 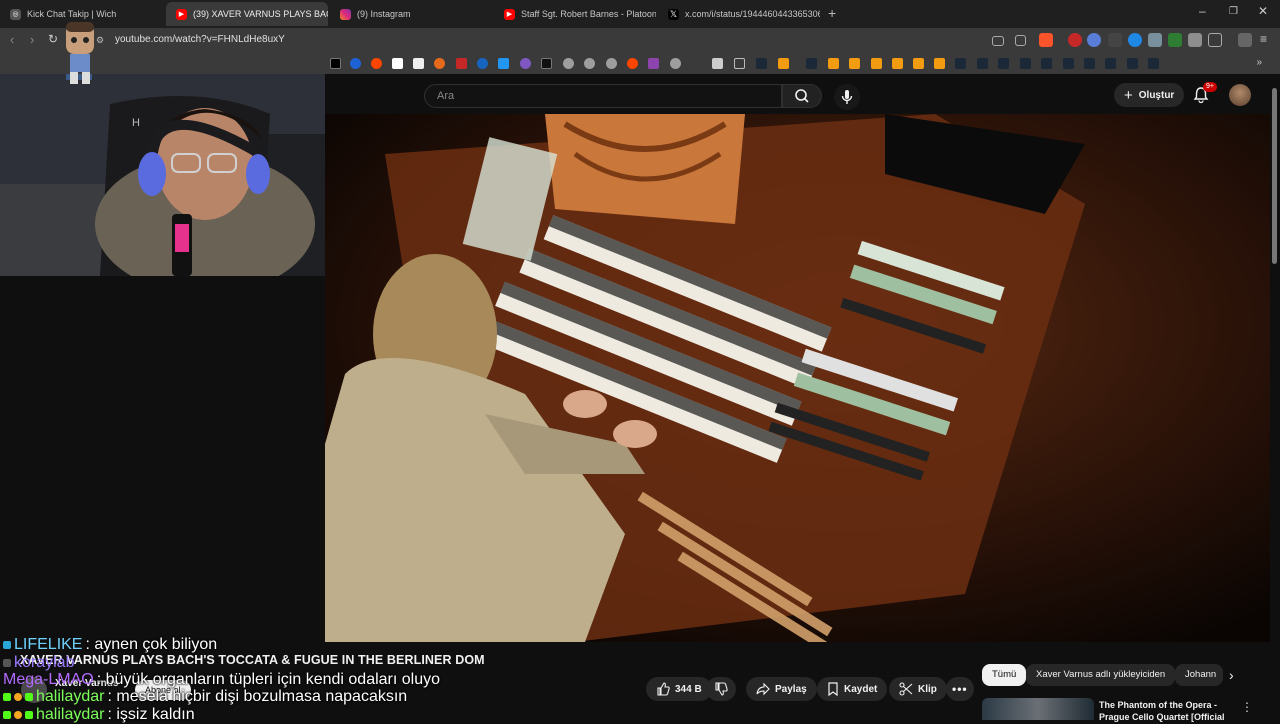 What do you see at coordinates (335, 63) in the screenshot?
I see `bookmark-x-icon` at bounding box center [335, 63].